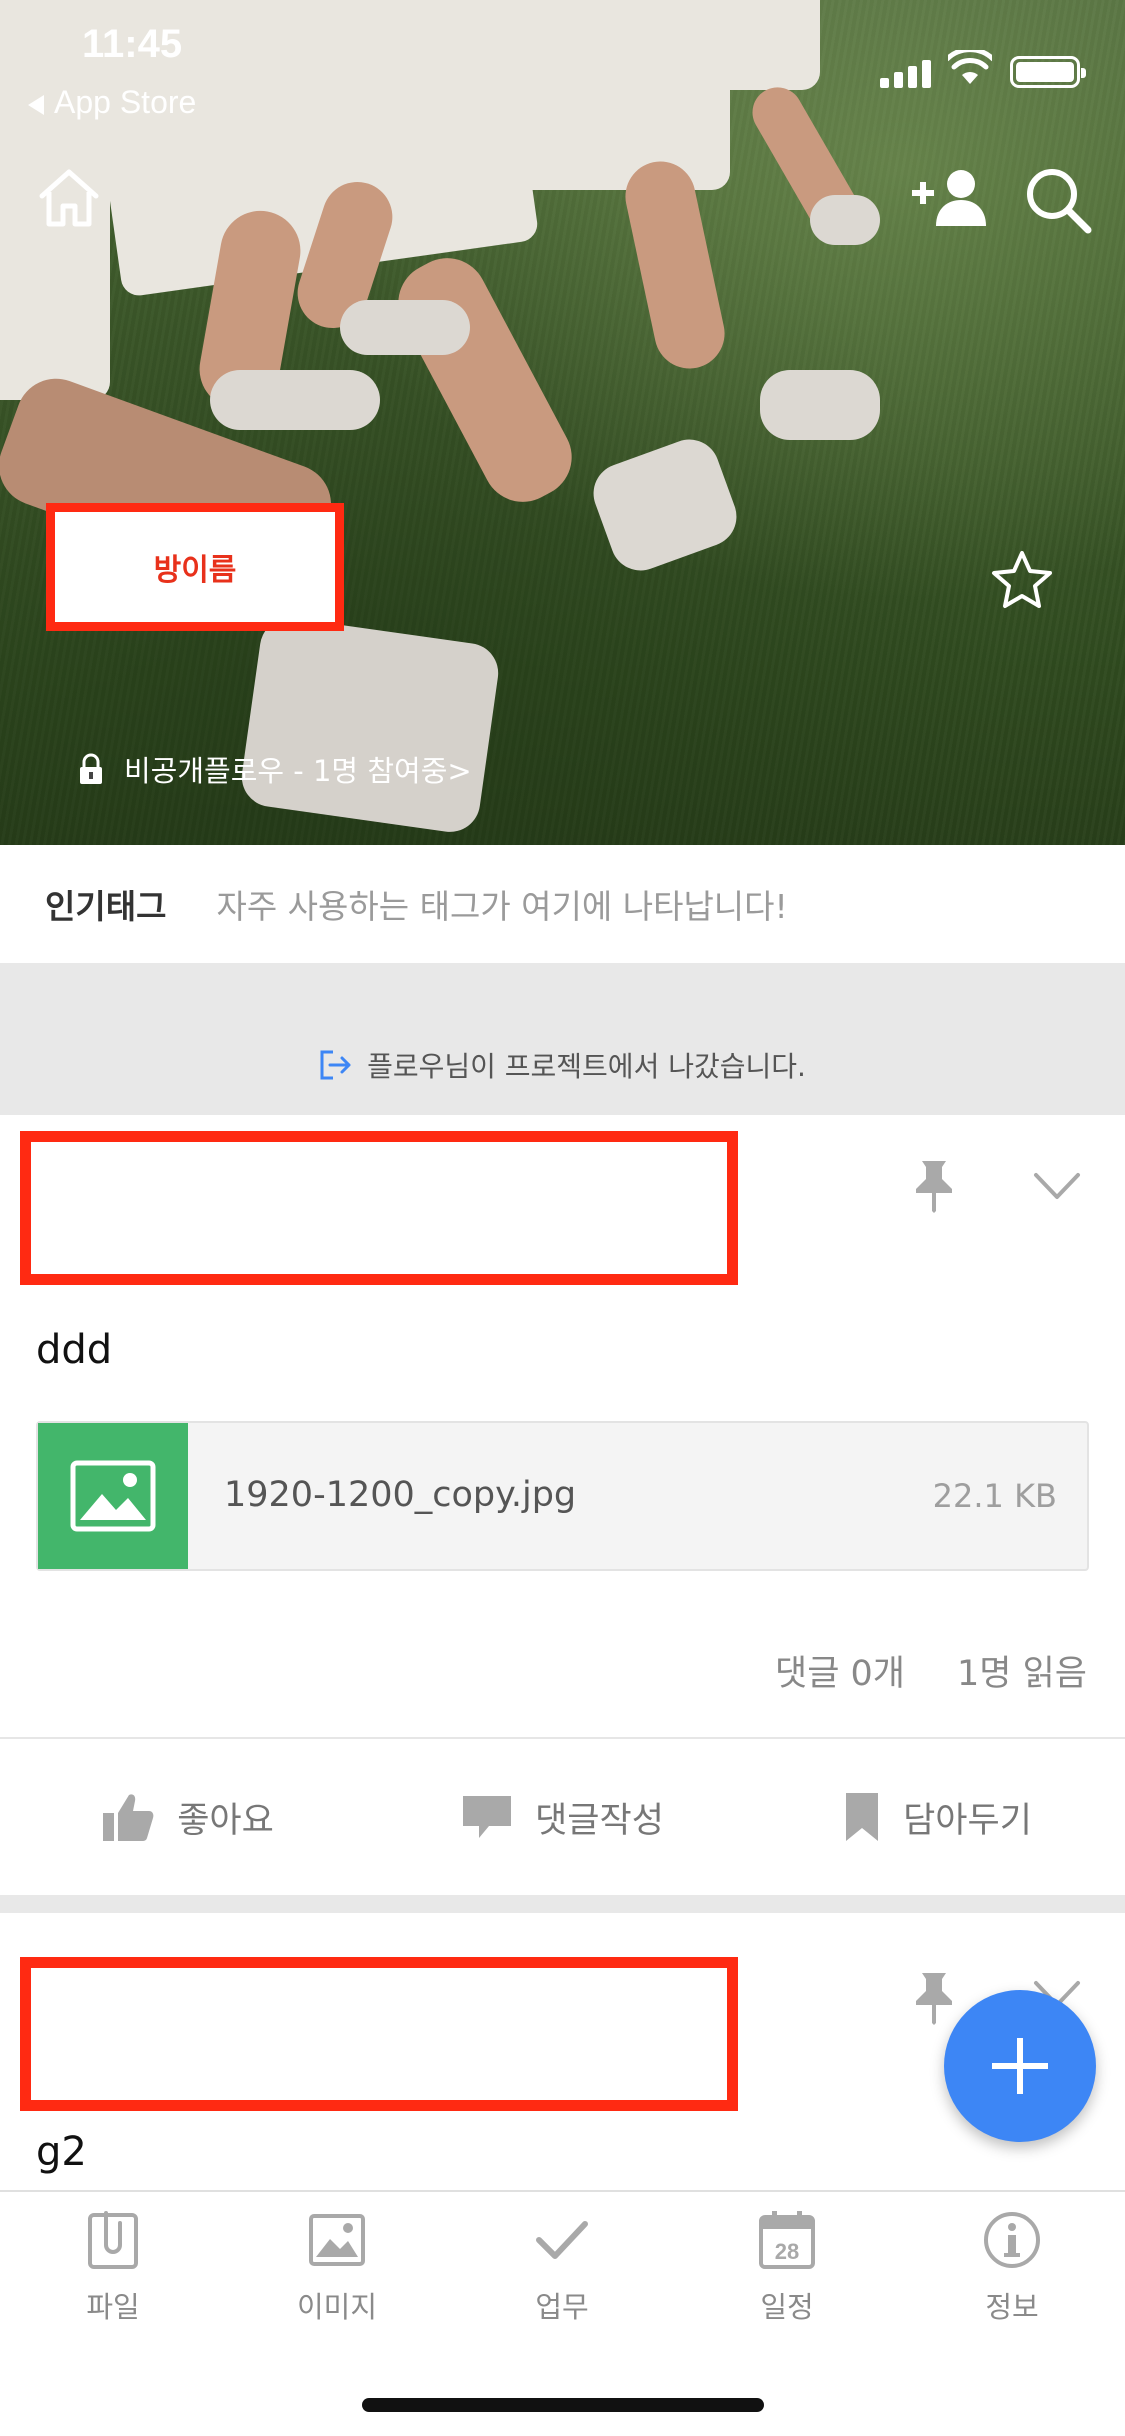  I want to click on feed-background, so click(562, 1039).